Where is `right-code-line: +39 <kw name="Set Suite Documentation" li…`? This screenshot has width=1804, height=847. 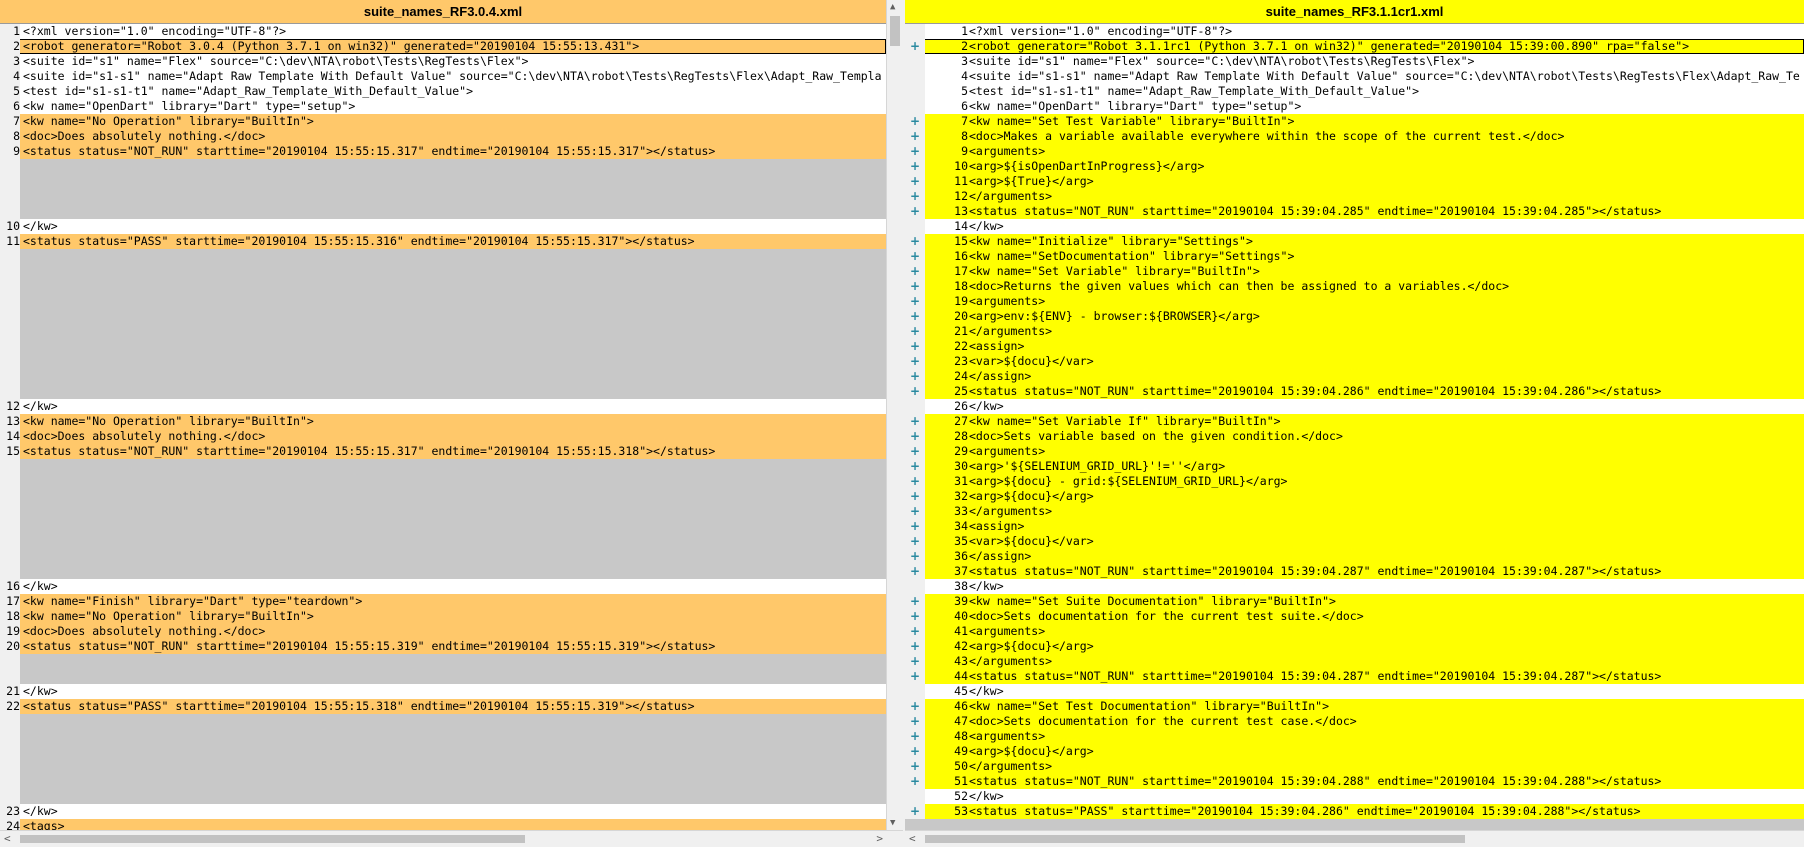
right-code-line: +39 <kw name="Set Suite Documentation" li… is located at coordinates (1354, 601).